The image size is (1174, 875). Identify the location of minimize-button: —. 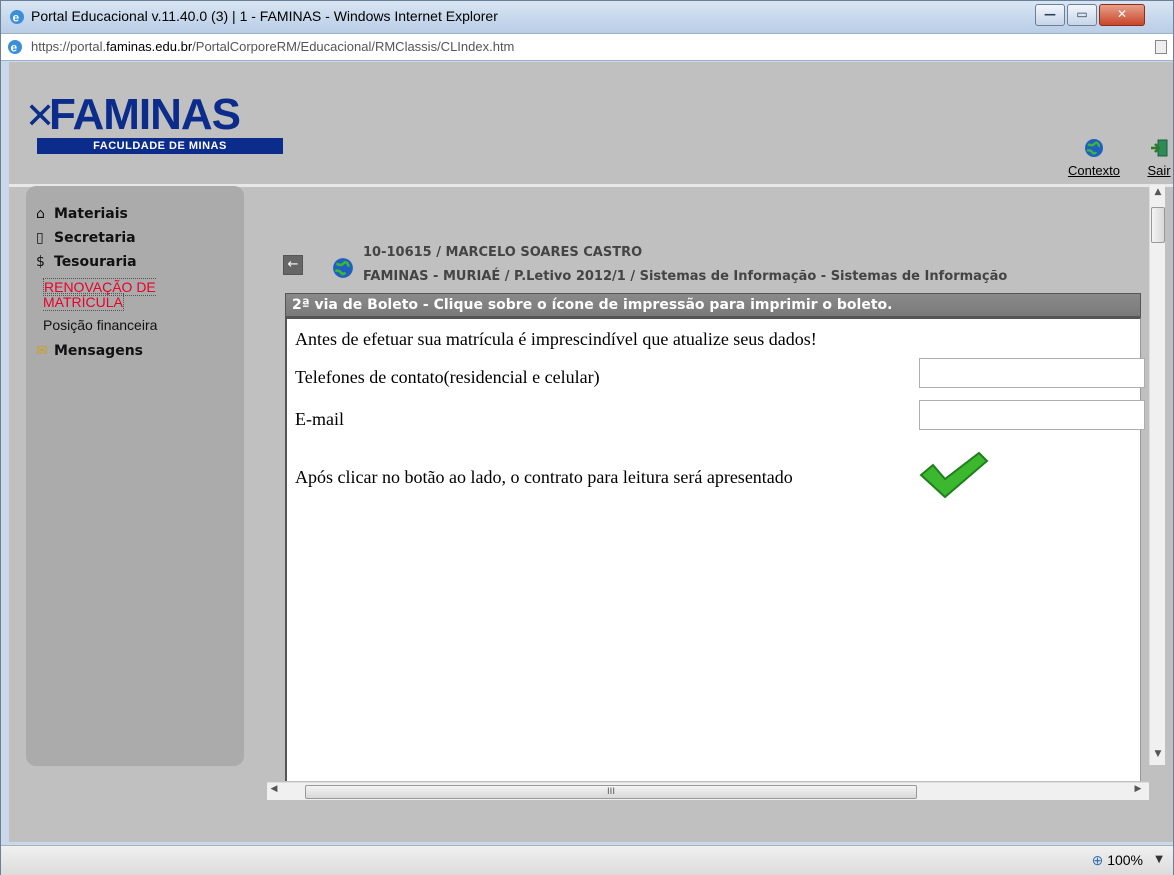
(1050, 15).